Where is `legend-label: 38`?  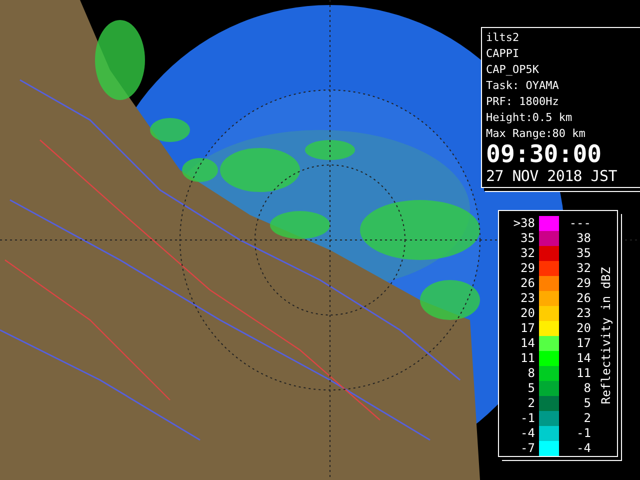
legend-label: 38 is located at coordinates (583, 238).